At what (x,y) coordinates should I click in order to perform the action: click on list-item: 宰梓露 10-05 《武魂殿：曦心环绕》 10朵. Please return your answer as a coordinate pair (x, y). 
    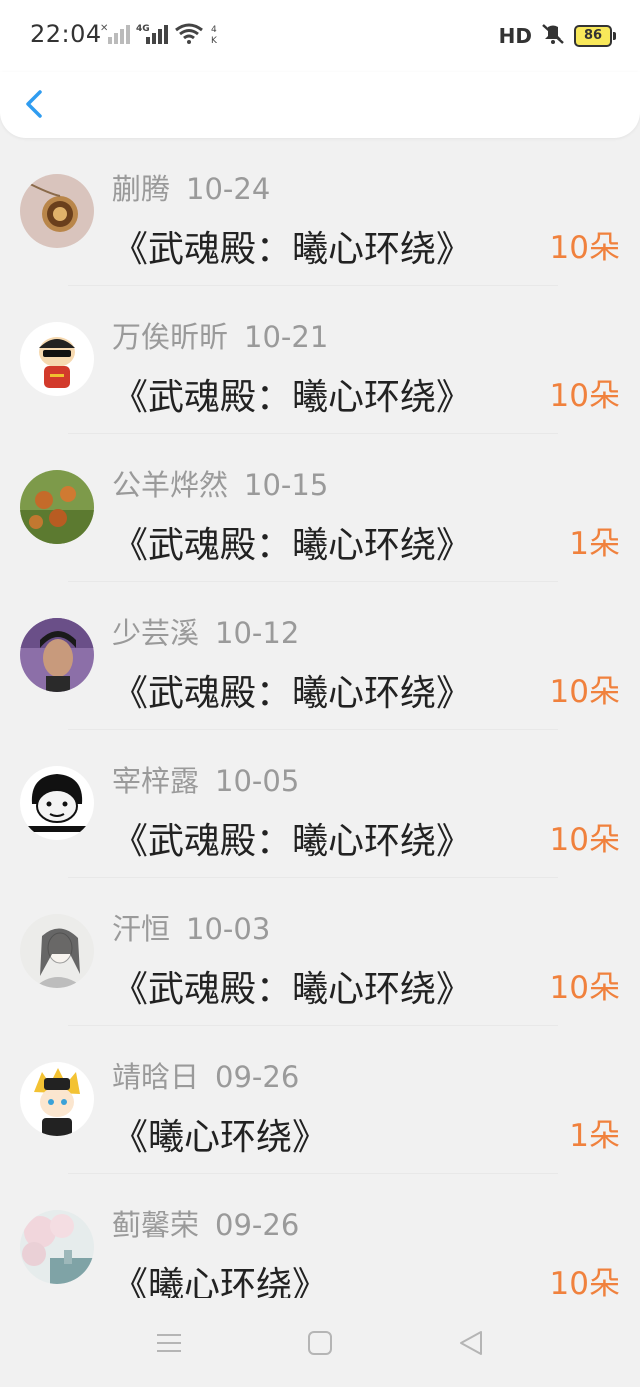
    Looking at the image, I should click on (320, 804).